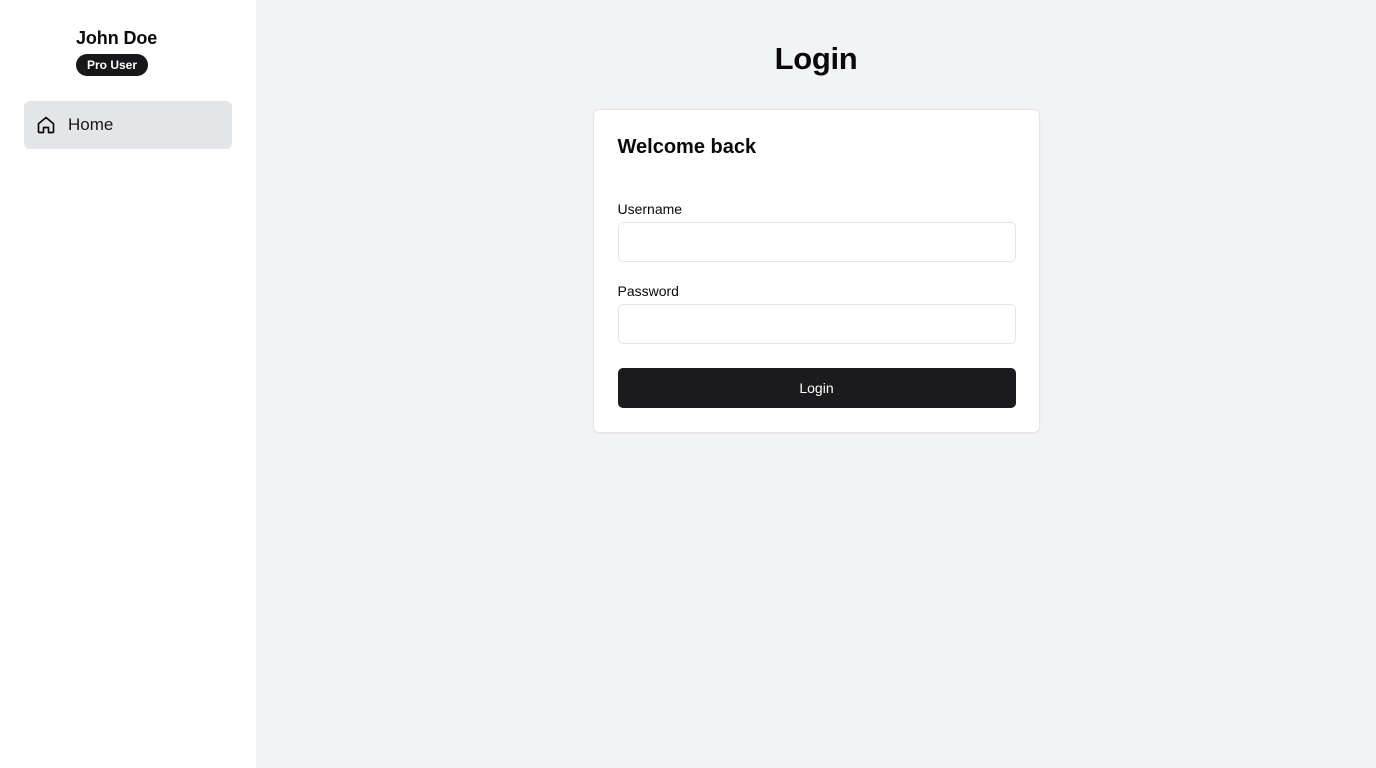 The image size is (1376, 768). Describe the element at coordinates (816, 271) in the screenshot. I see `login-card: Welcome back Username Password Login` at that location.